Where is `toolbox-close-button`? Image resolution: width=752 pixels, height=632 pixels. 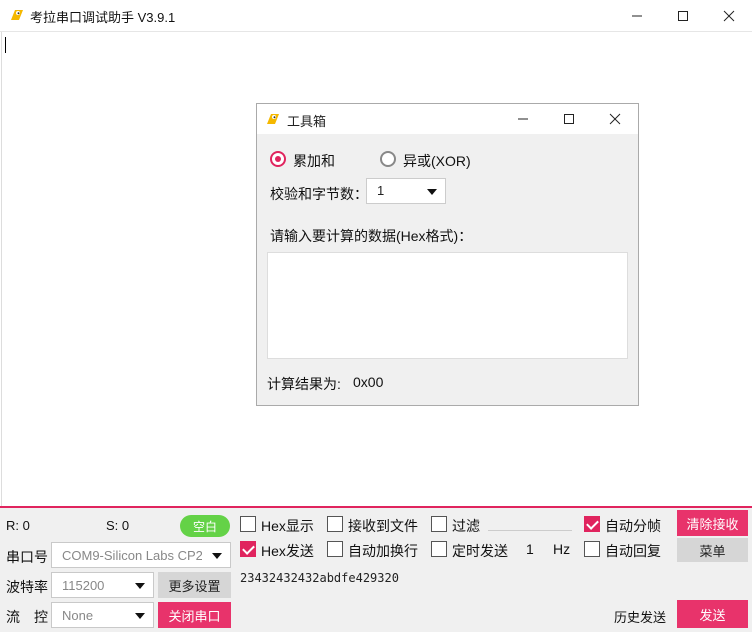 toolbox-close-button is located at coordinates (615, 119).